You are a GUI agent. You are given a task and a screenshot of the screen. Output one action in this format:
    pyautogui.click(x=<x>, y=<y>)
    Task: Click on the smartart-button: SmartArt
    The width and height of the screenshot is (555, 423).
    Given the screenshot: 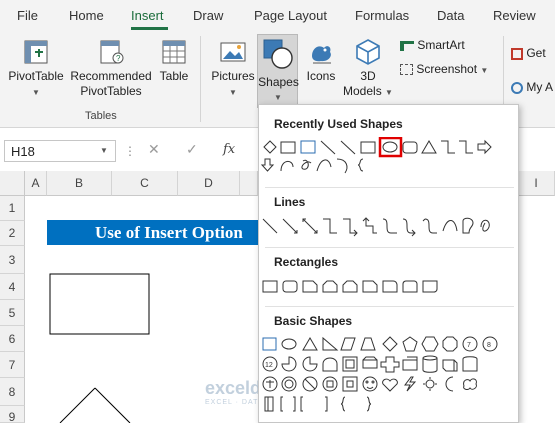 What is the action you would take?
    pyautogui.click(x=432, y=45)
    